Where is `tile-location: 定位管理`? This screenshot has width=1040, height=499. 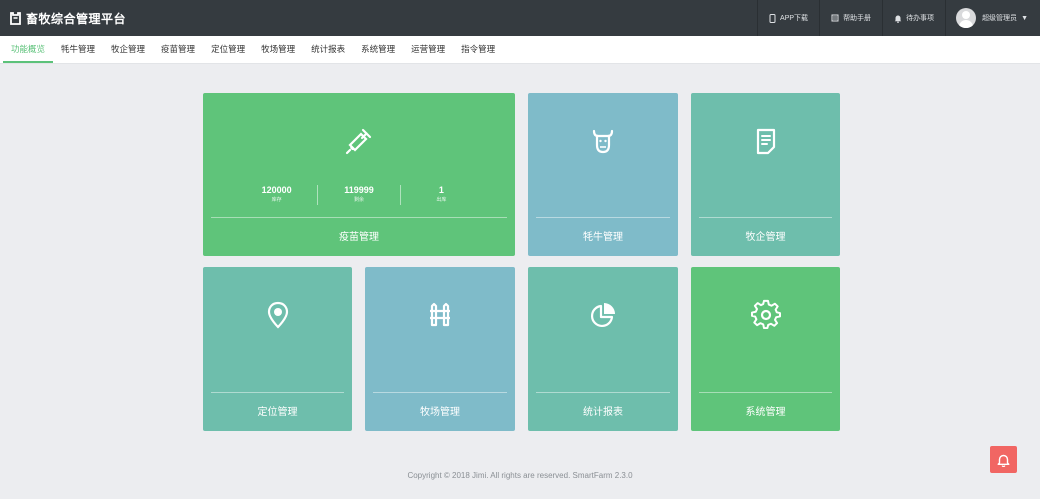 tile-location: 定位管理 is located at coordinates (277, 349).